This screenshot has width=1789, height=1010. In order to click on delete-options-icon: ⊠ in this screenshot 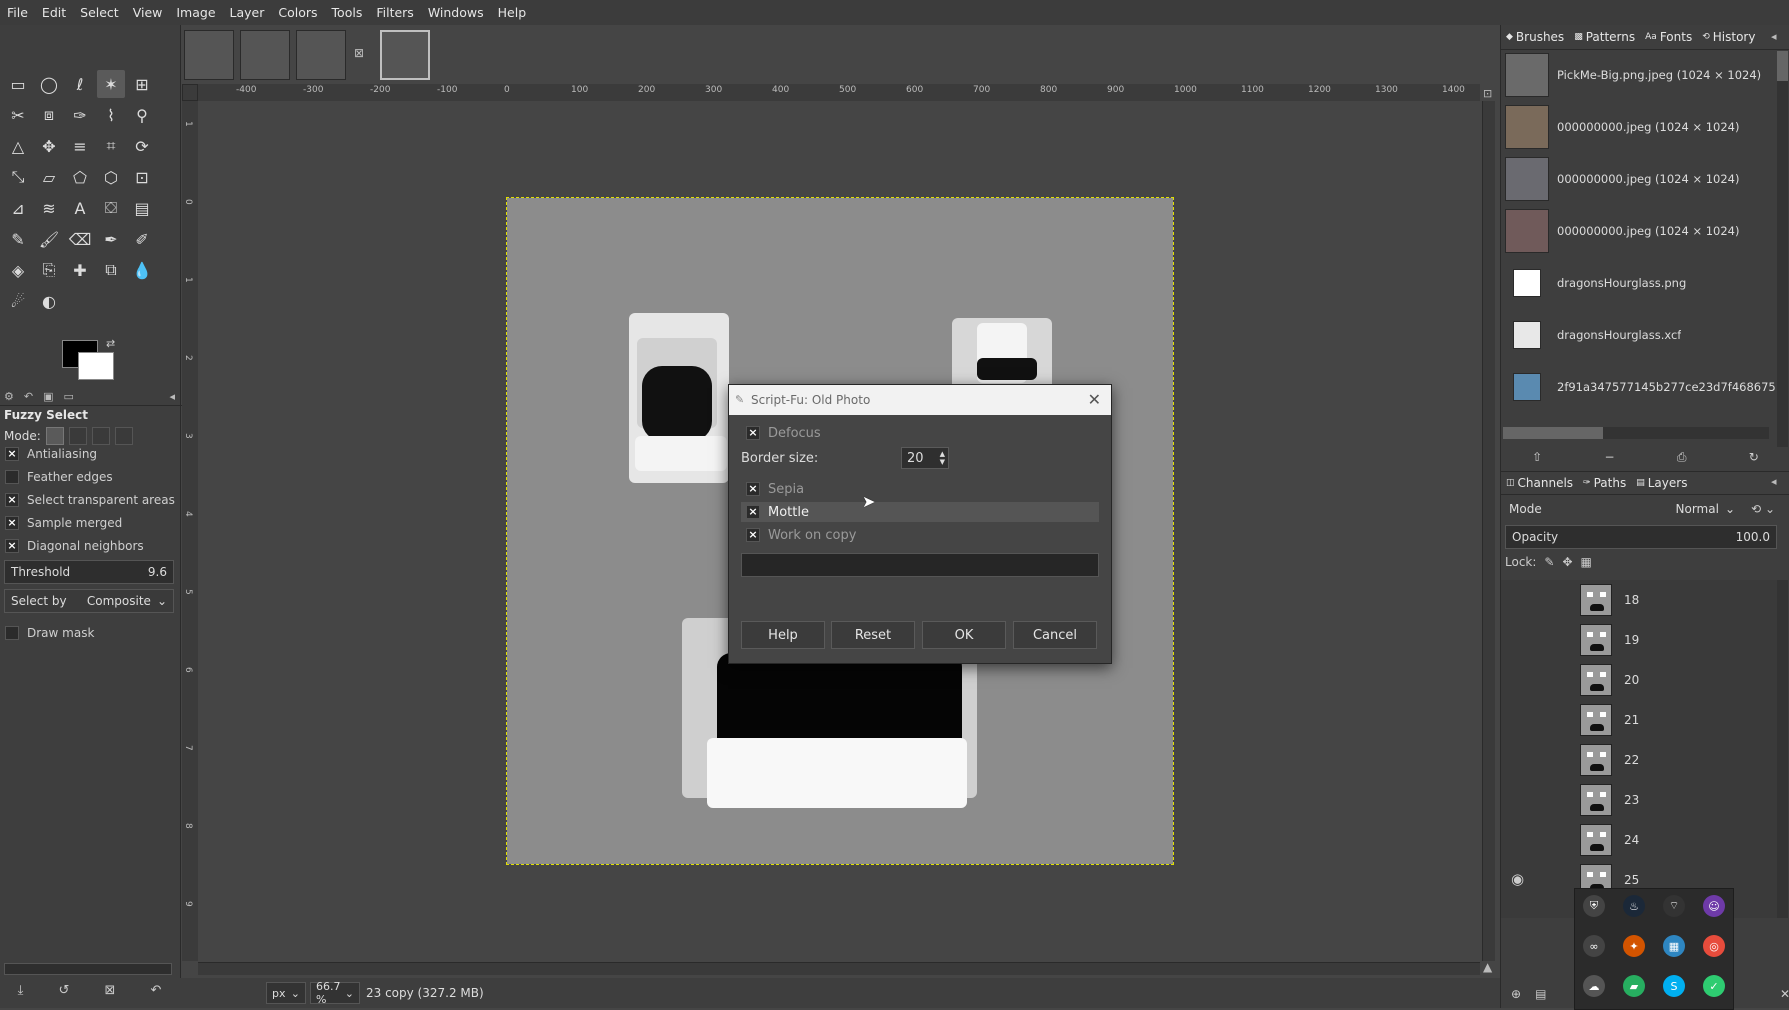, I will do `click(109, 990)`.